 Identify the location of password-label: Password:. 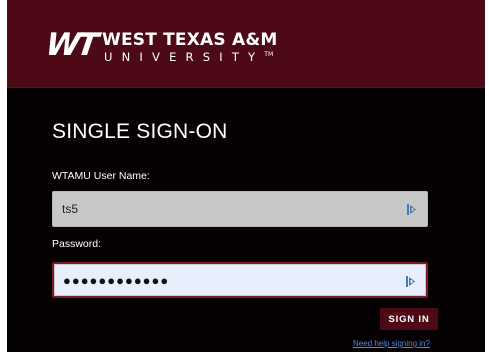
(77, 244).